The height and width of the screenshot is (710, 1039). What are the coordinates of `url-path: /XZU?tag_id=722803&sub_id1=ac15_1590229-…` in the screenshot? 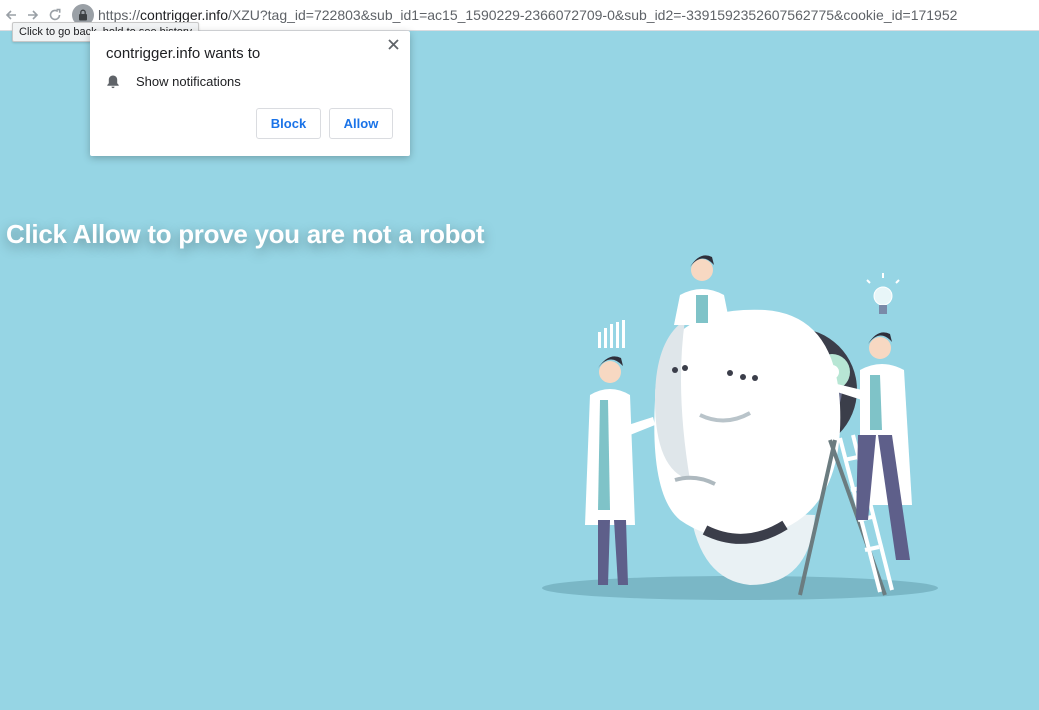 It's located at (592, 15).